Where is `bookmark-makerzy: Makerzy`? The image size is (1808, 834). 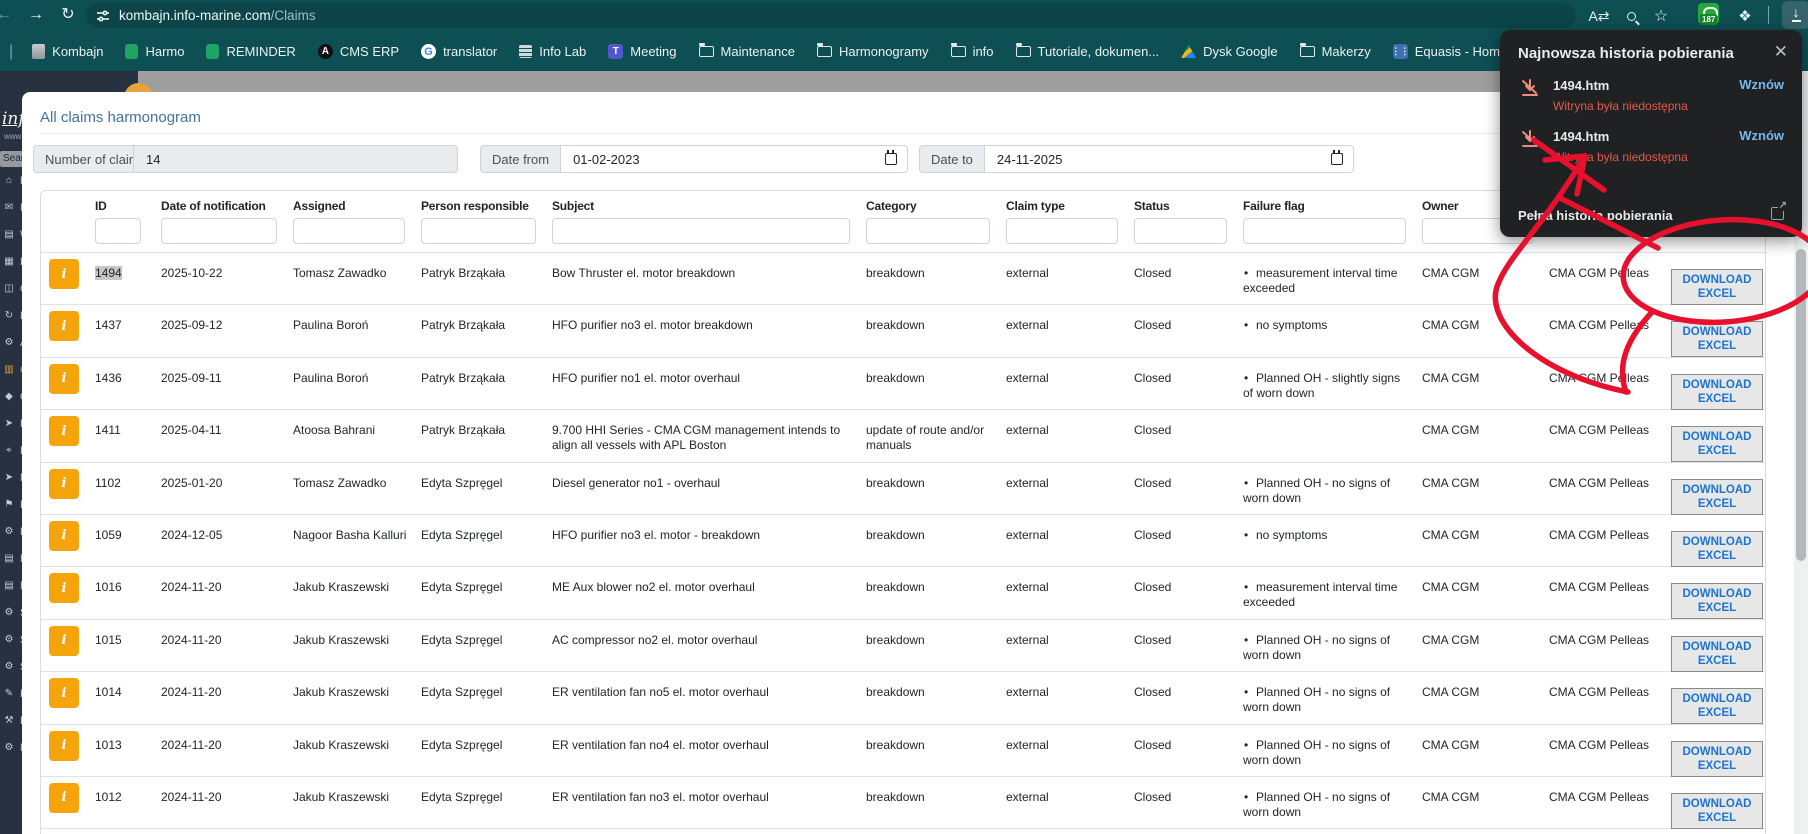 bookmark-makerzy: Makerzy is located at coordinates (1335, 51).